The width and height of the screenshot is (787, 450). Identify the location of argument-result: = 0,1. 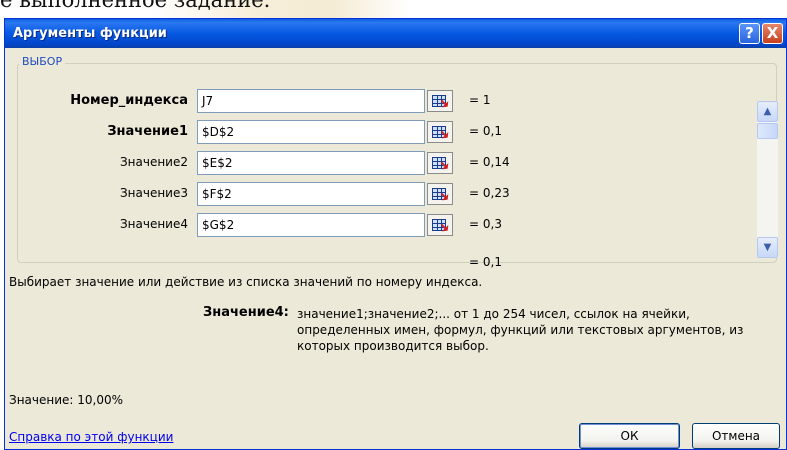
(485, 131).